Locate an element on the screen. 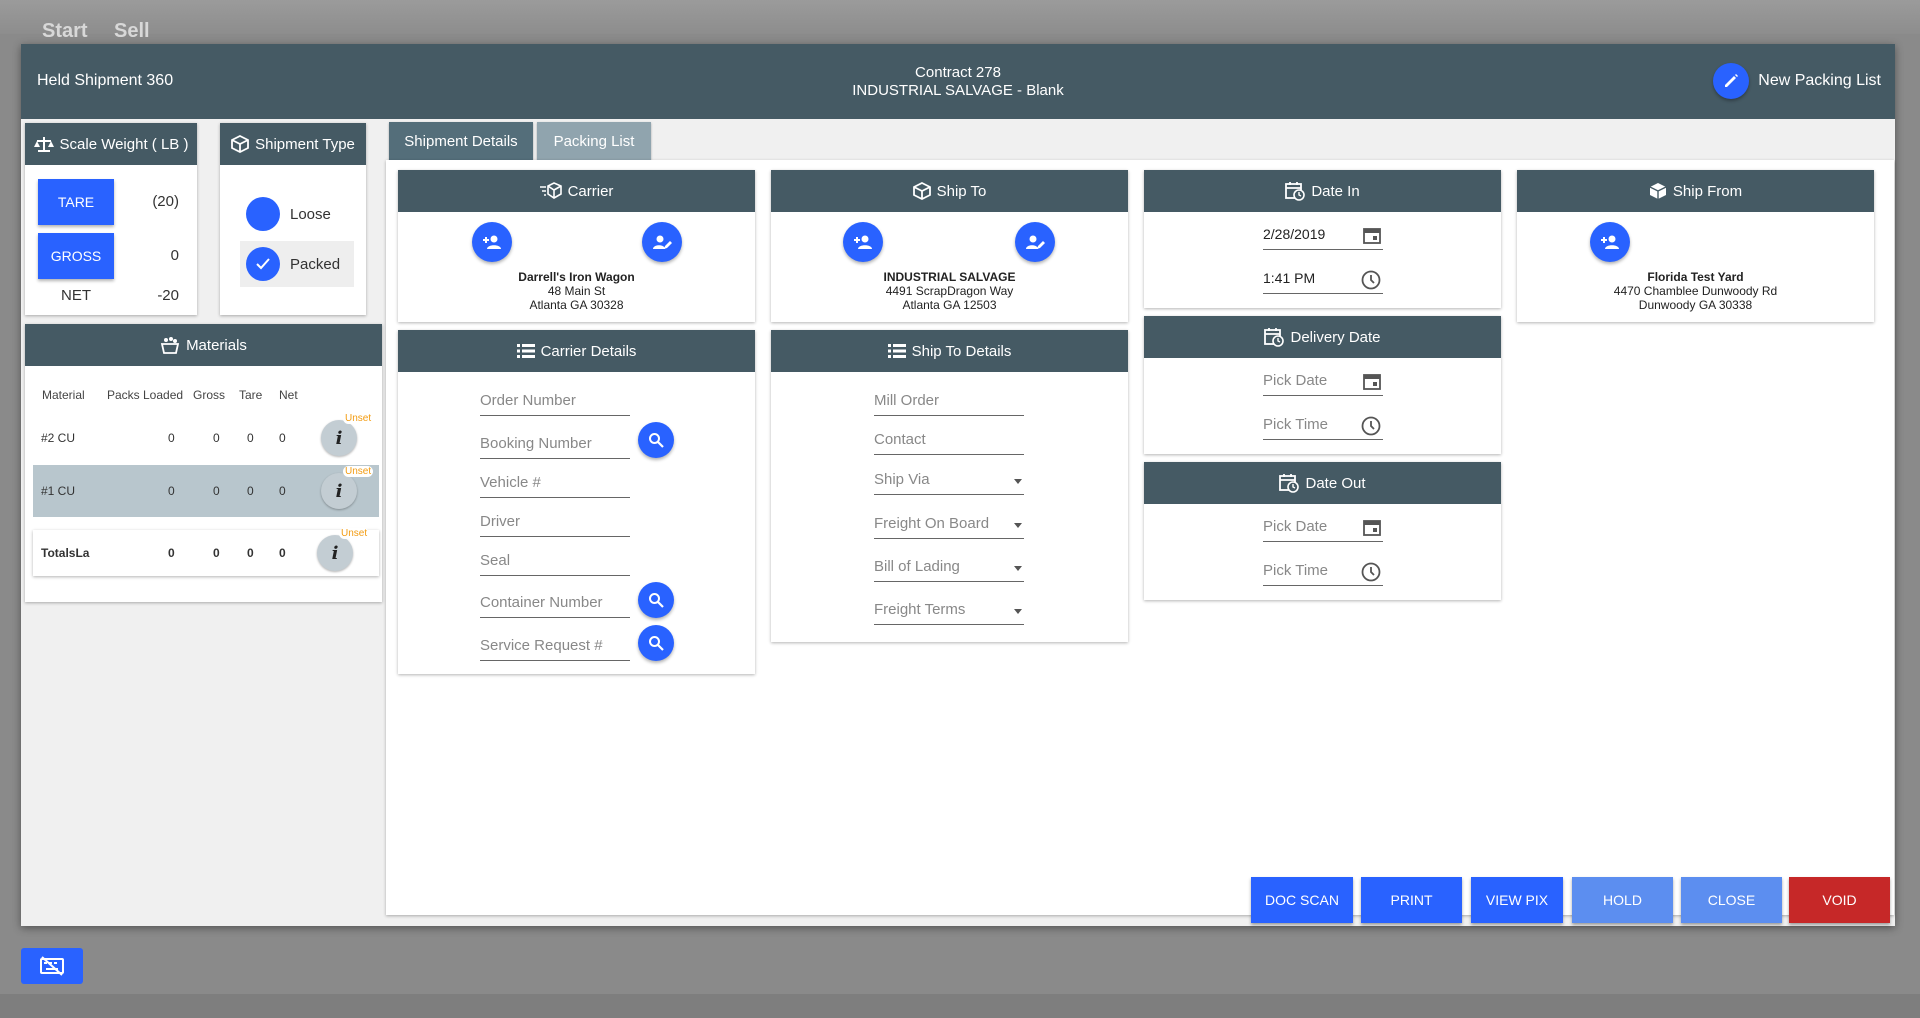 Image resolution: width=1920 pixels, height=1018 pixels. net-value: 0 is located at coordinates (282, 438).